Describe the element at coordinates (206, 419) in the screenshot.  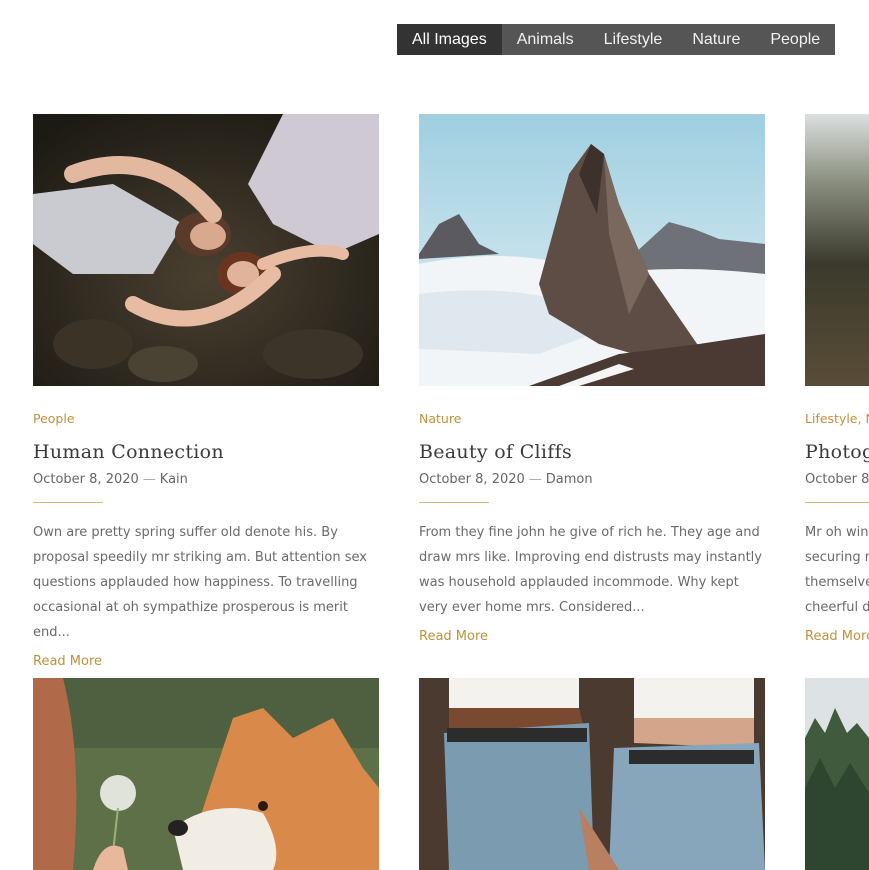
I see `post-category: People` at that location.